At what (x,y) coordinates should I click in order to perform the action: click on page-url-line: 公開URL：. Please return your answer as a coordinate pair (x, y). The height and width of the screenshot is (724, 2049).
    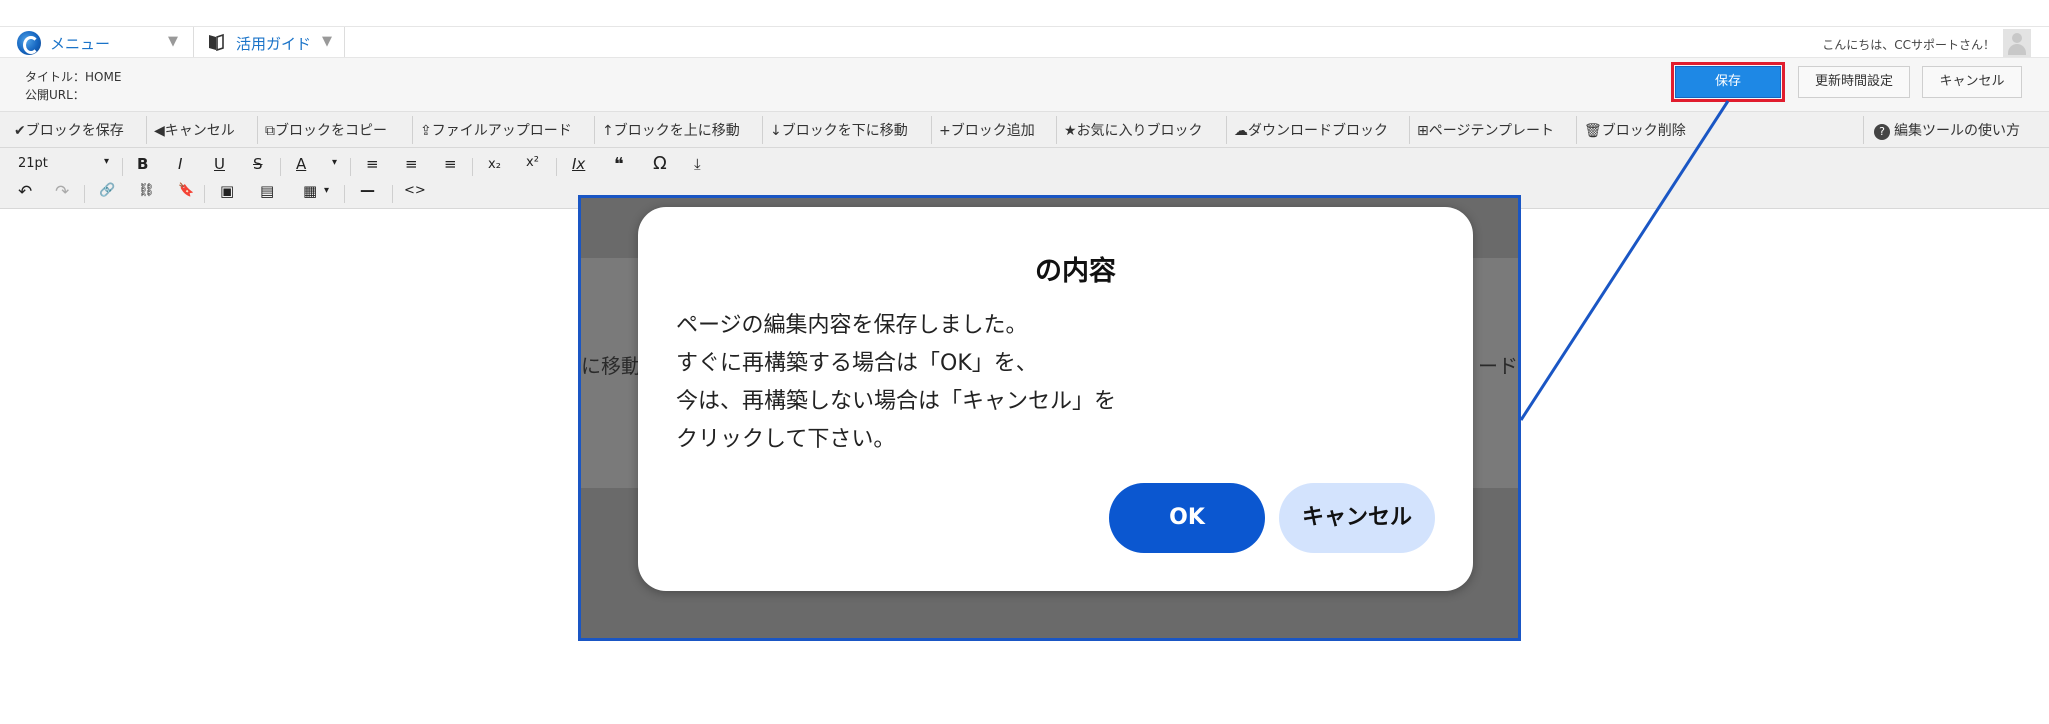
    Looking at the image, I should click on (55, 95).